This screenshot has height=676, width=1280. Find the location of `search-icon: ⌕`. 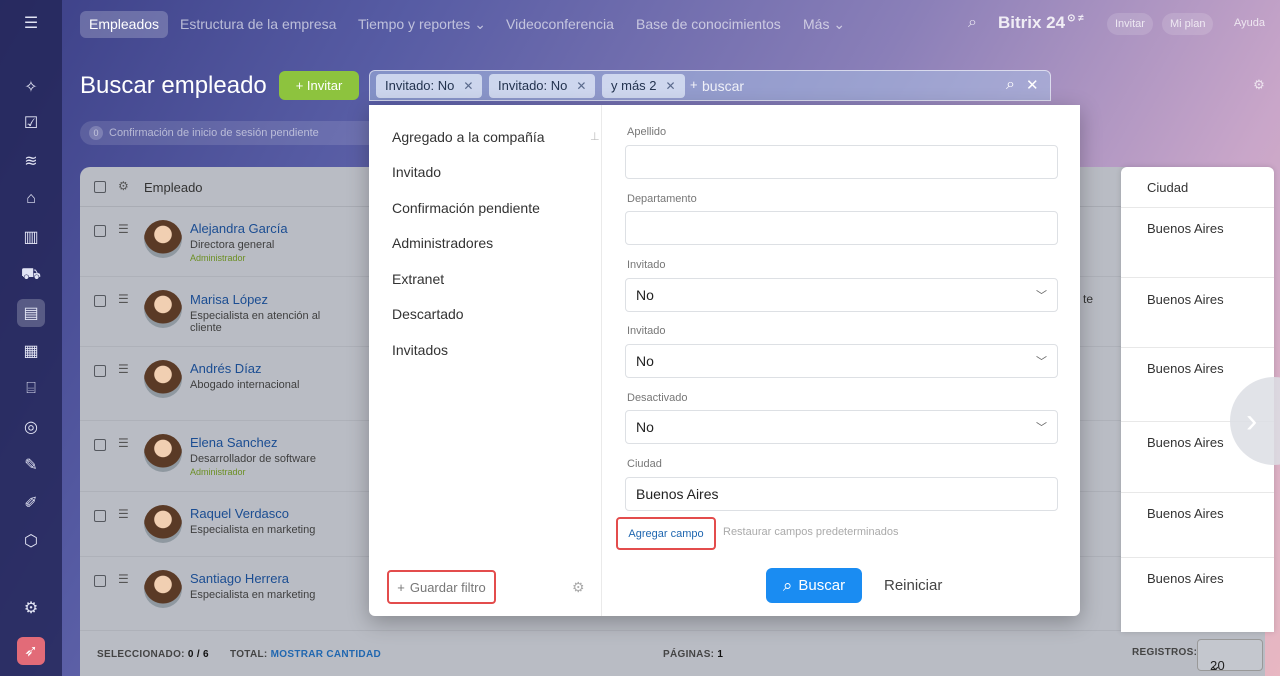

search-icon: ⌕ is located at coordinates (1010, 85).